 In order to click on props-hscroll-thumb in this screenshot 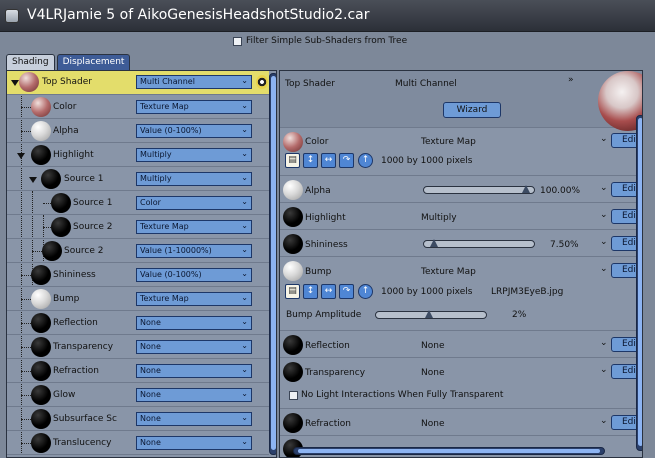, I will do `click(449, 451)`.